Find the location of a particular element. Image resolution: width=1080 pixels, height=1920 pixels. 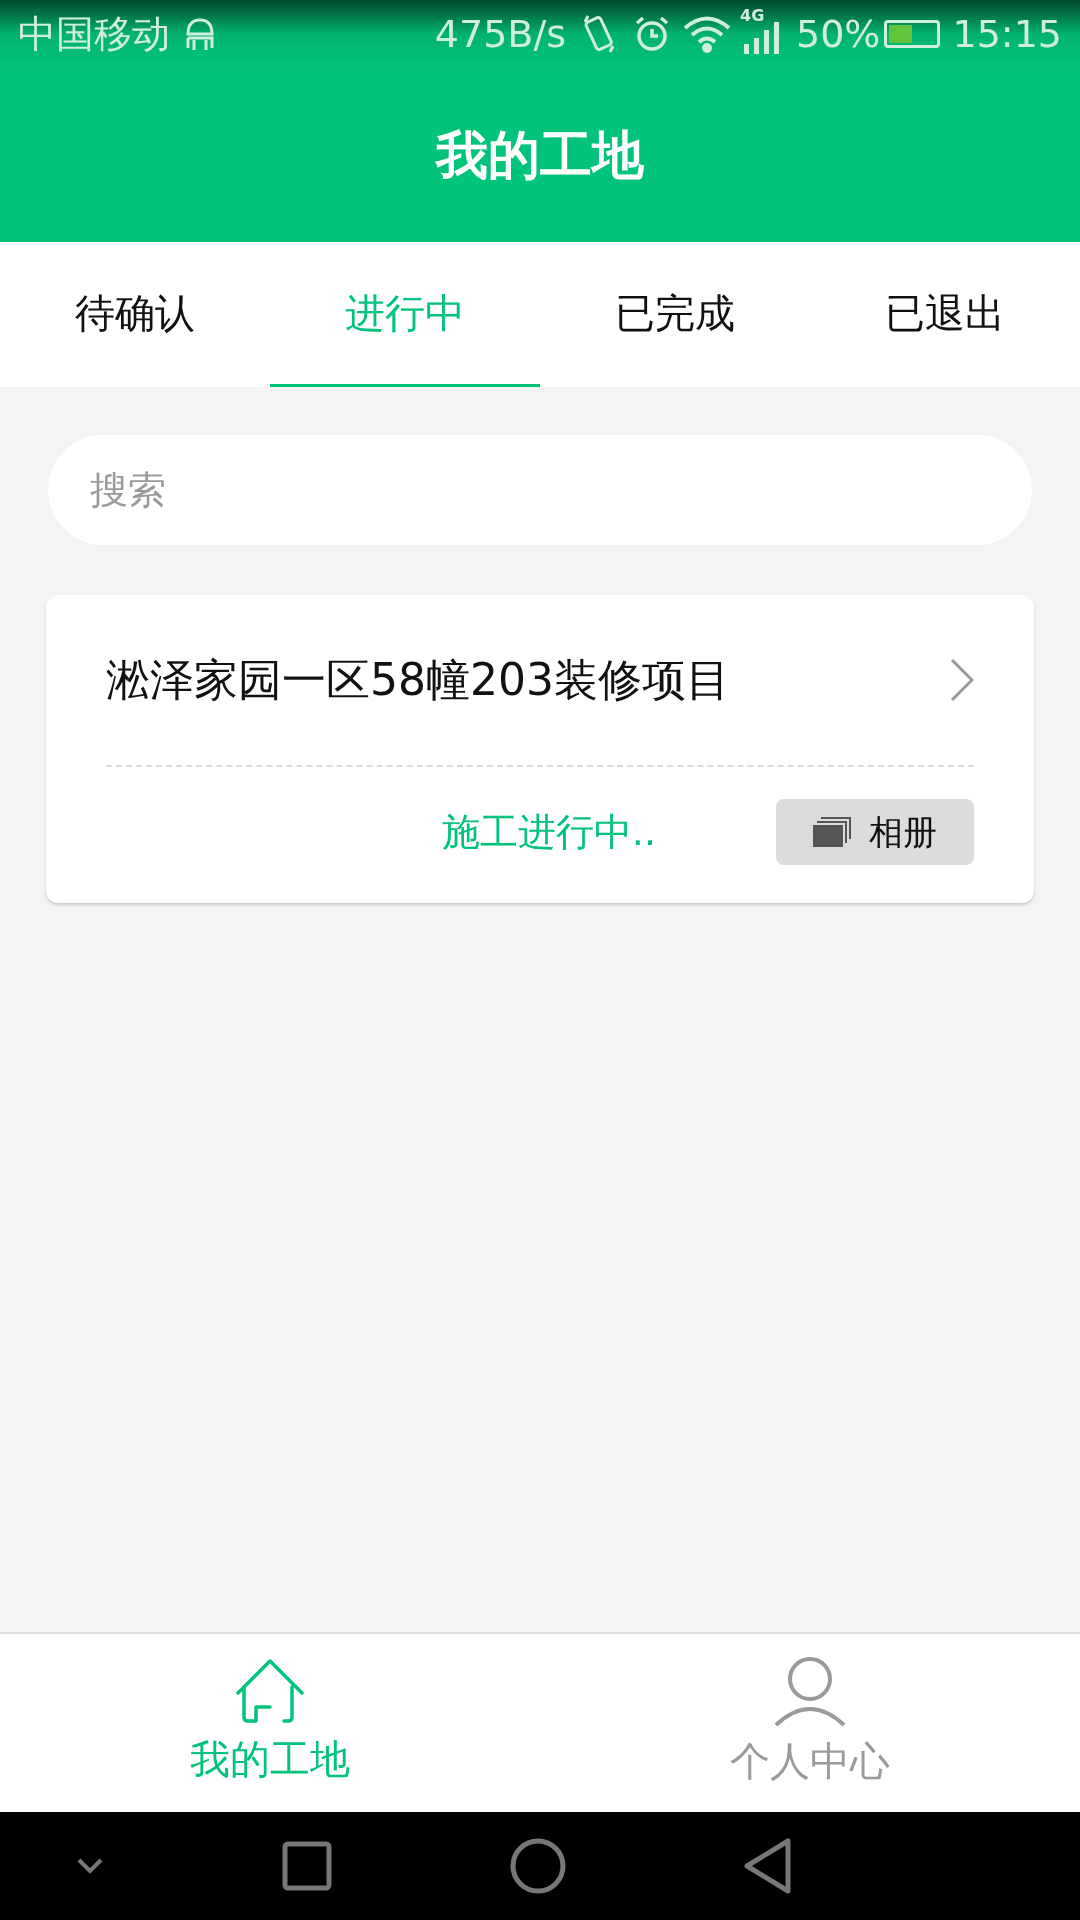

signal-icon is located at coordinates (762, 38).